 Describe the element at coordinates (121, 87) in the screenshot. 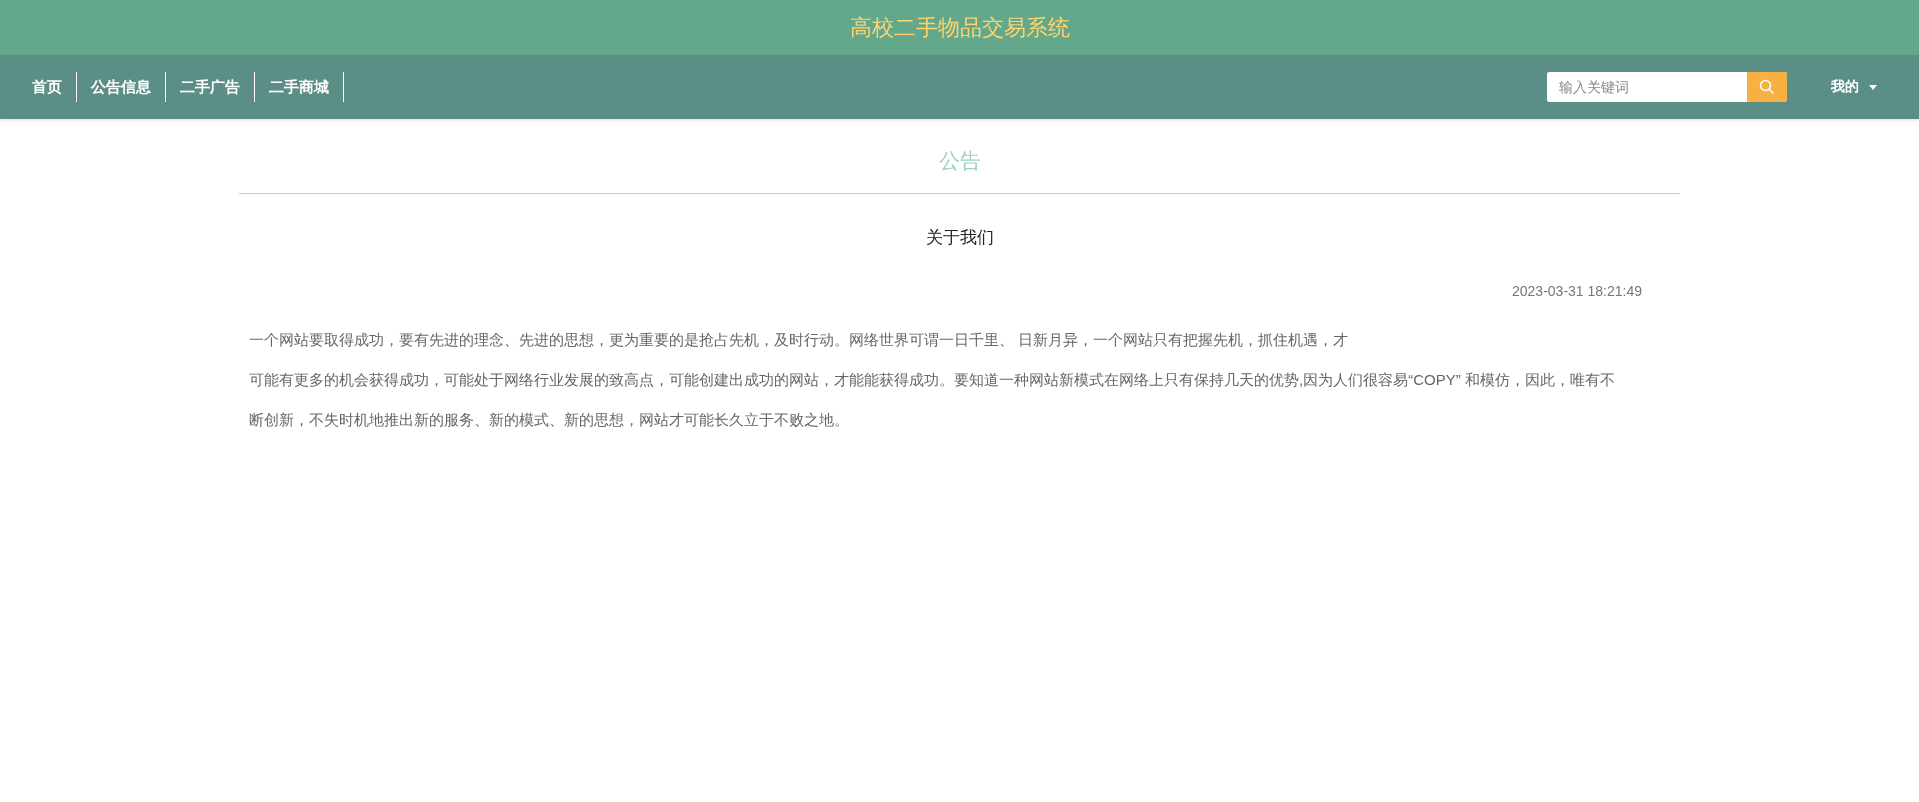

I see `nav-link: 公告信息` at that location.